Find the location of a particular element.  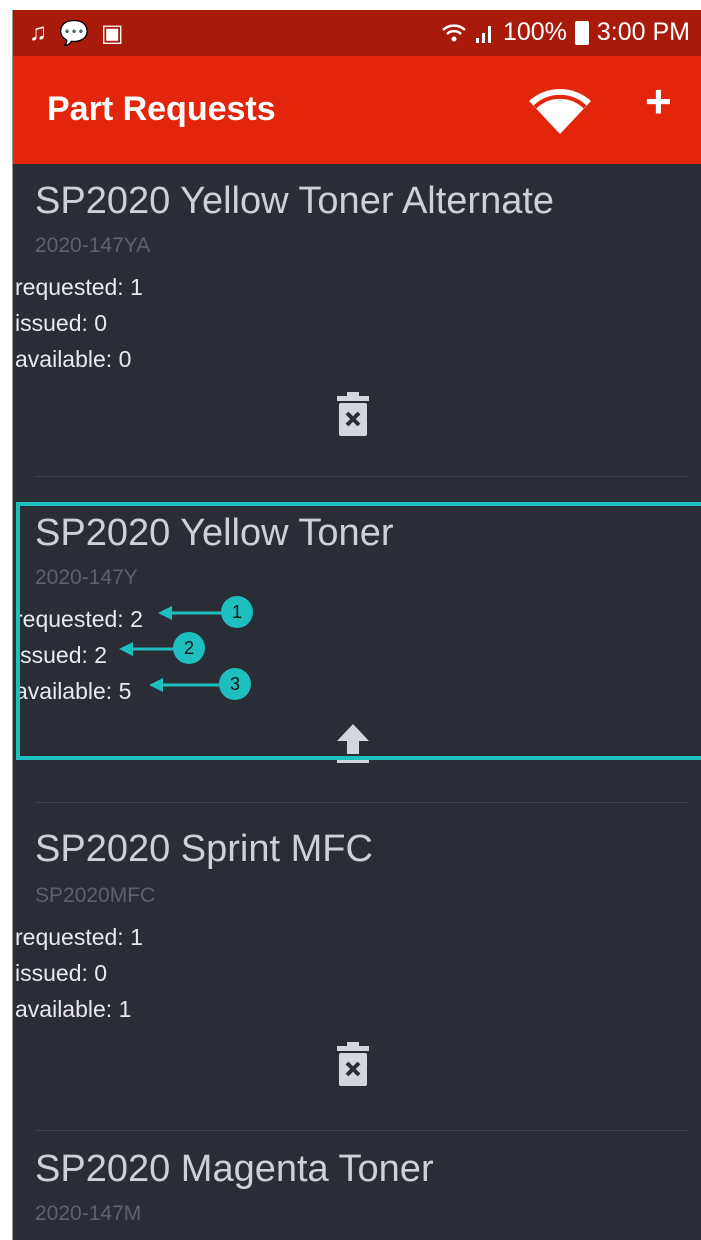

music-notification-icon: ♫ is located at coordinates (38, 32).